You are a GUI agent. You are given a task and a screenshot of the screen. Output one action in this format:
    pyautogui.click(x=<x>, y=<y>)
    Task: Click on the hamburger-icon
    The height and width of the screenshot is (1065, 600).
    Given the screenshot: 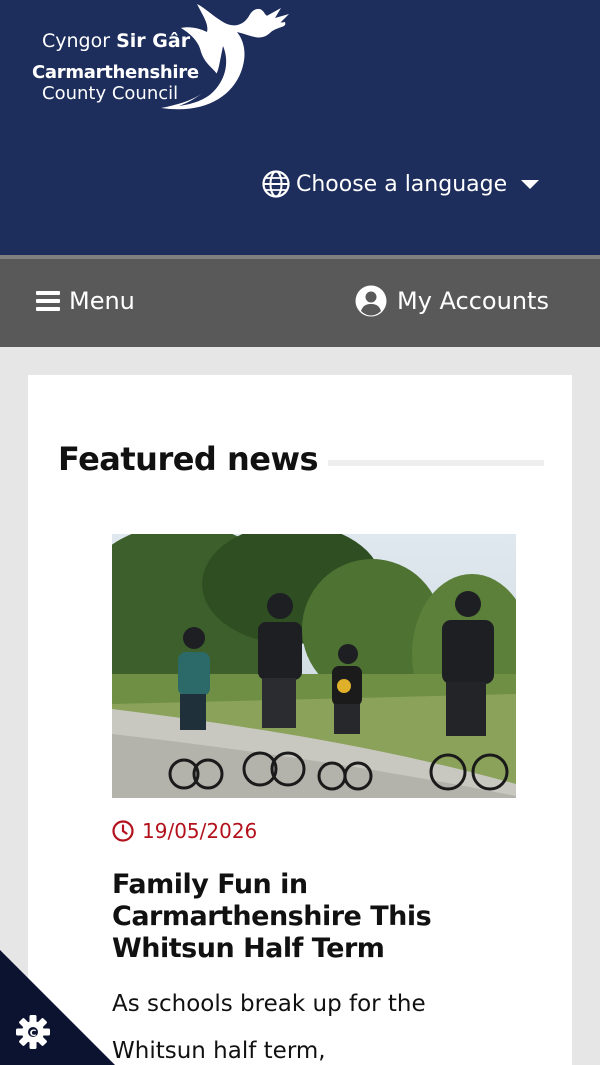 What is the action you would take?
    pyautogui.click(x=48, y=301)
    